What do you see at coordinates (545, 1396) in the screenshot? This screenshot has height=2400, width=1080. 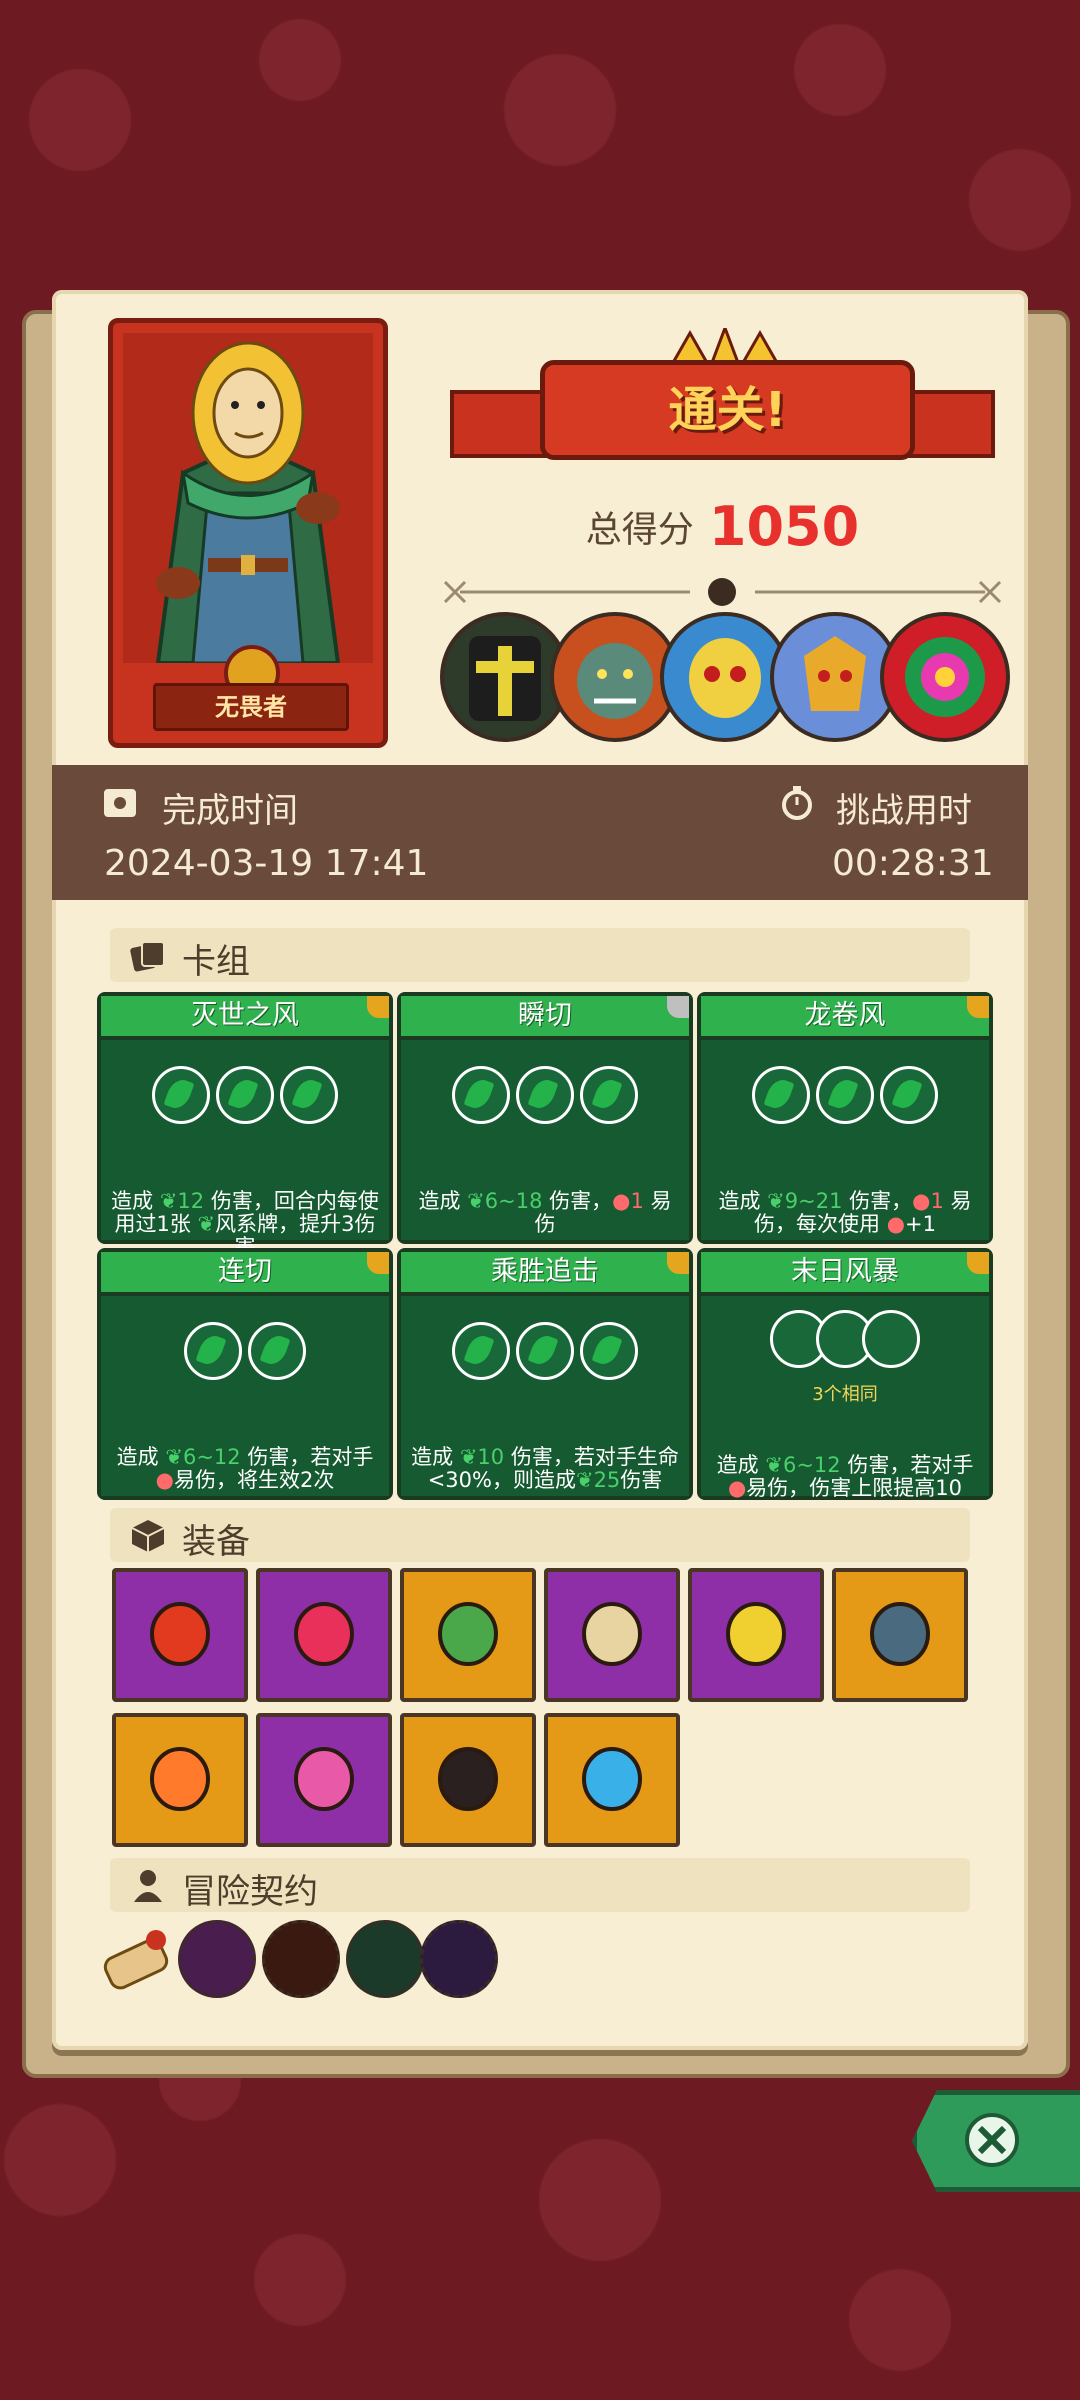 I see `card-body: 造成 ❦10 伤害，若对手生命<30%，则造成❦25伤害` at bounding box center [545, 1396].